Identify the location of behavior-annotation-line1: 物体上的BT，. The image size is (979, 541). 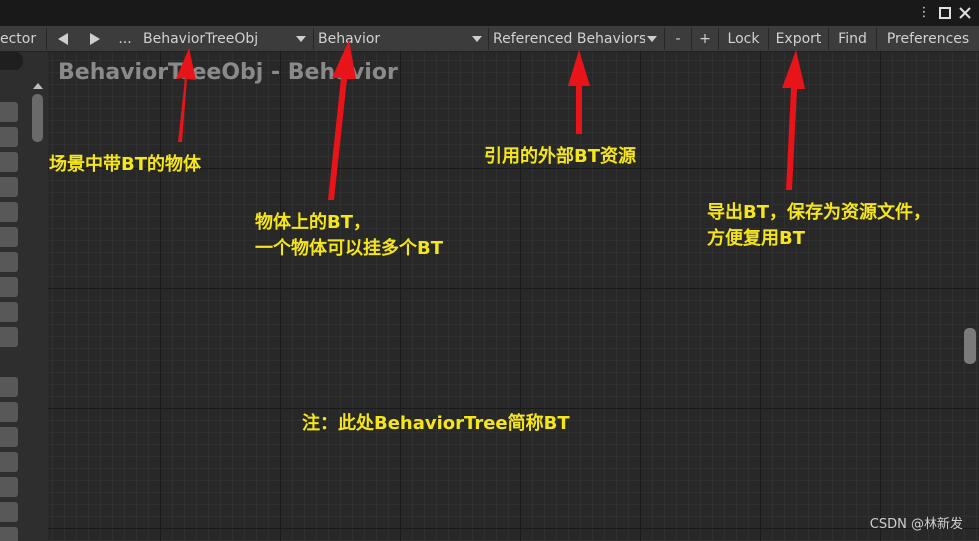
(313, 222).